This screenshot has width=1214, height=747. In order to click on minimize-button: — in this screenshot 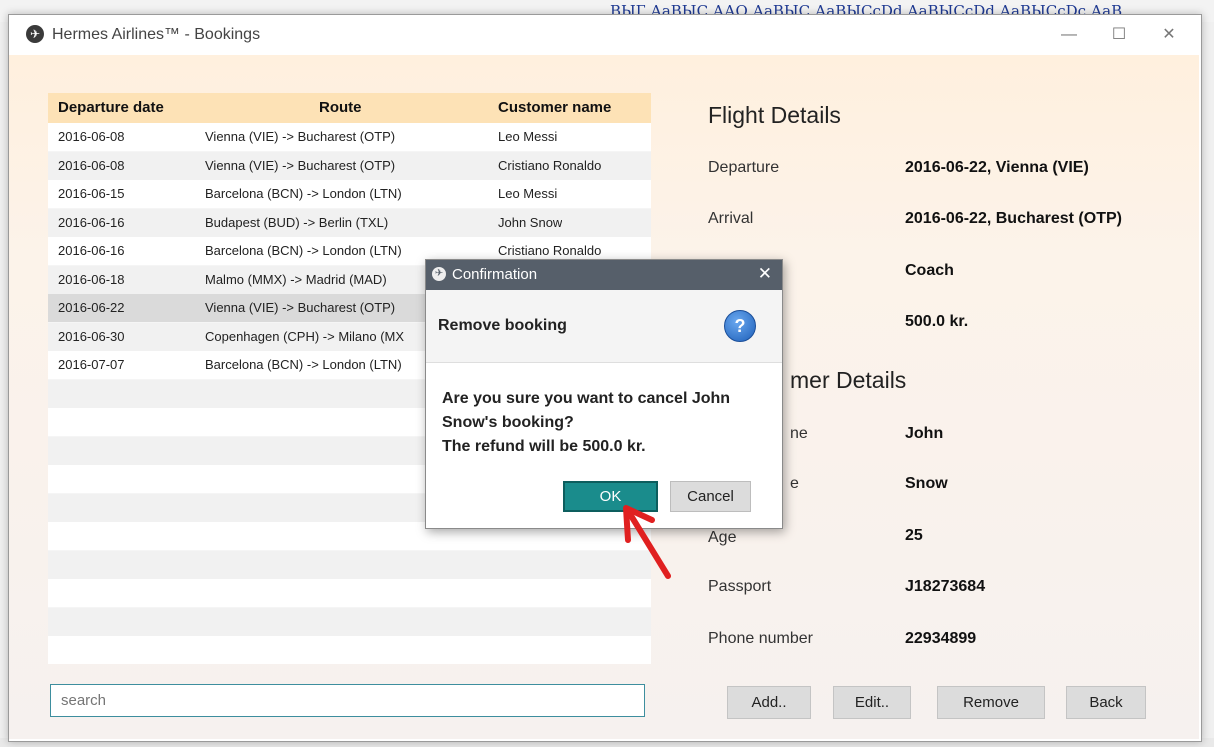, I will do `click(1069, 35)`.